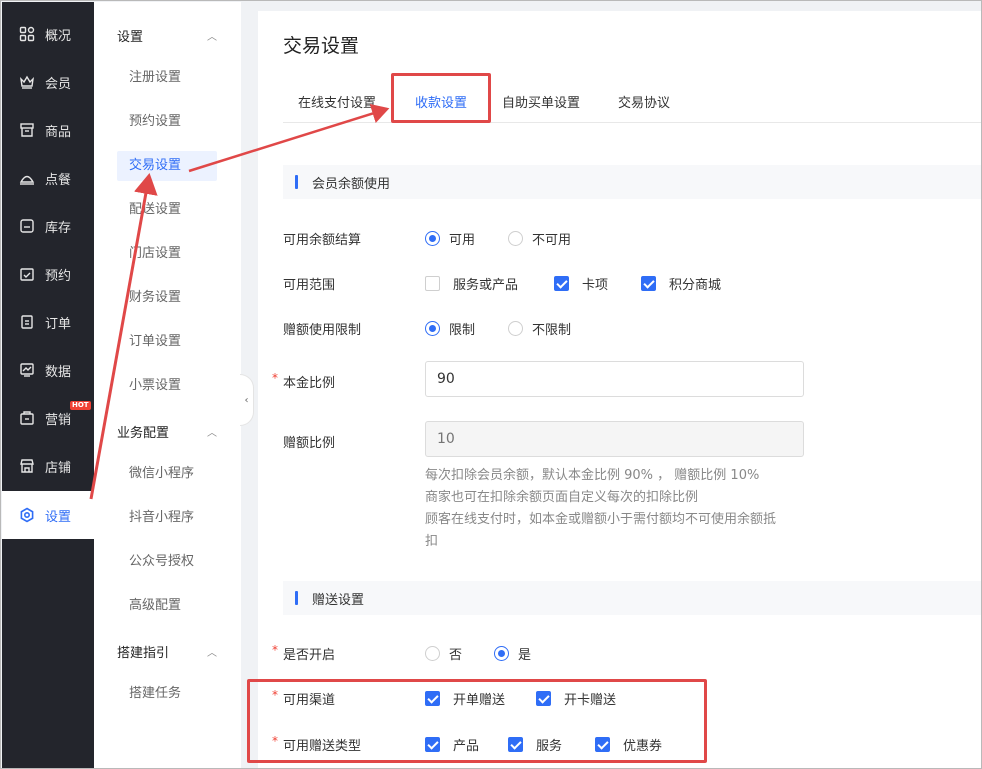  I want to click on arrow-to-submenu, so click(123, 336).